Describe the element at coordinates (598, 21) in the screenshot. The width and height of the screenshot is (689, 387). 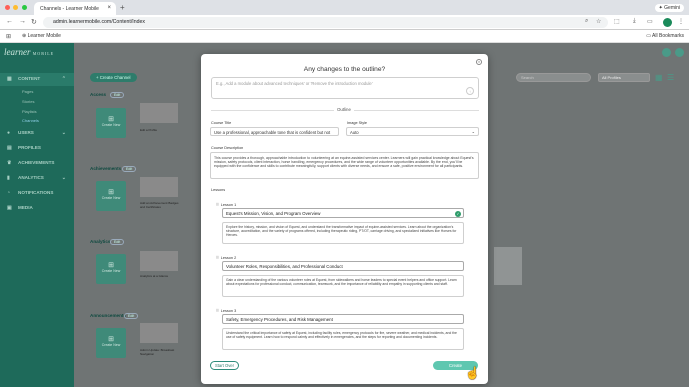
I see `bookmark-star-icon: ☆` at that location.